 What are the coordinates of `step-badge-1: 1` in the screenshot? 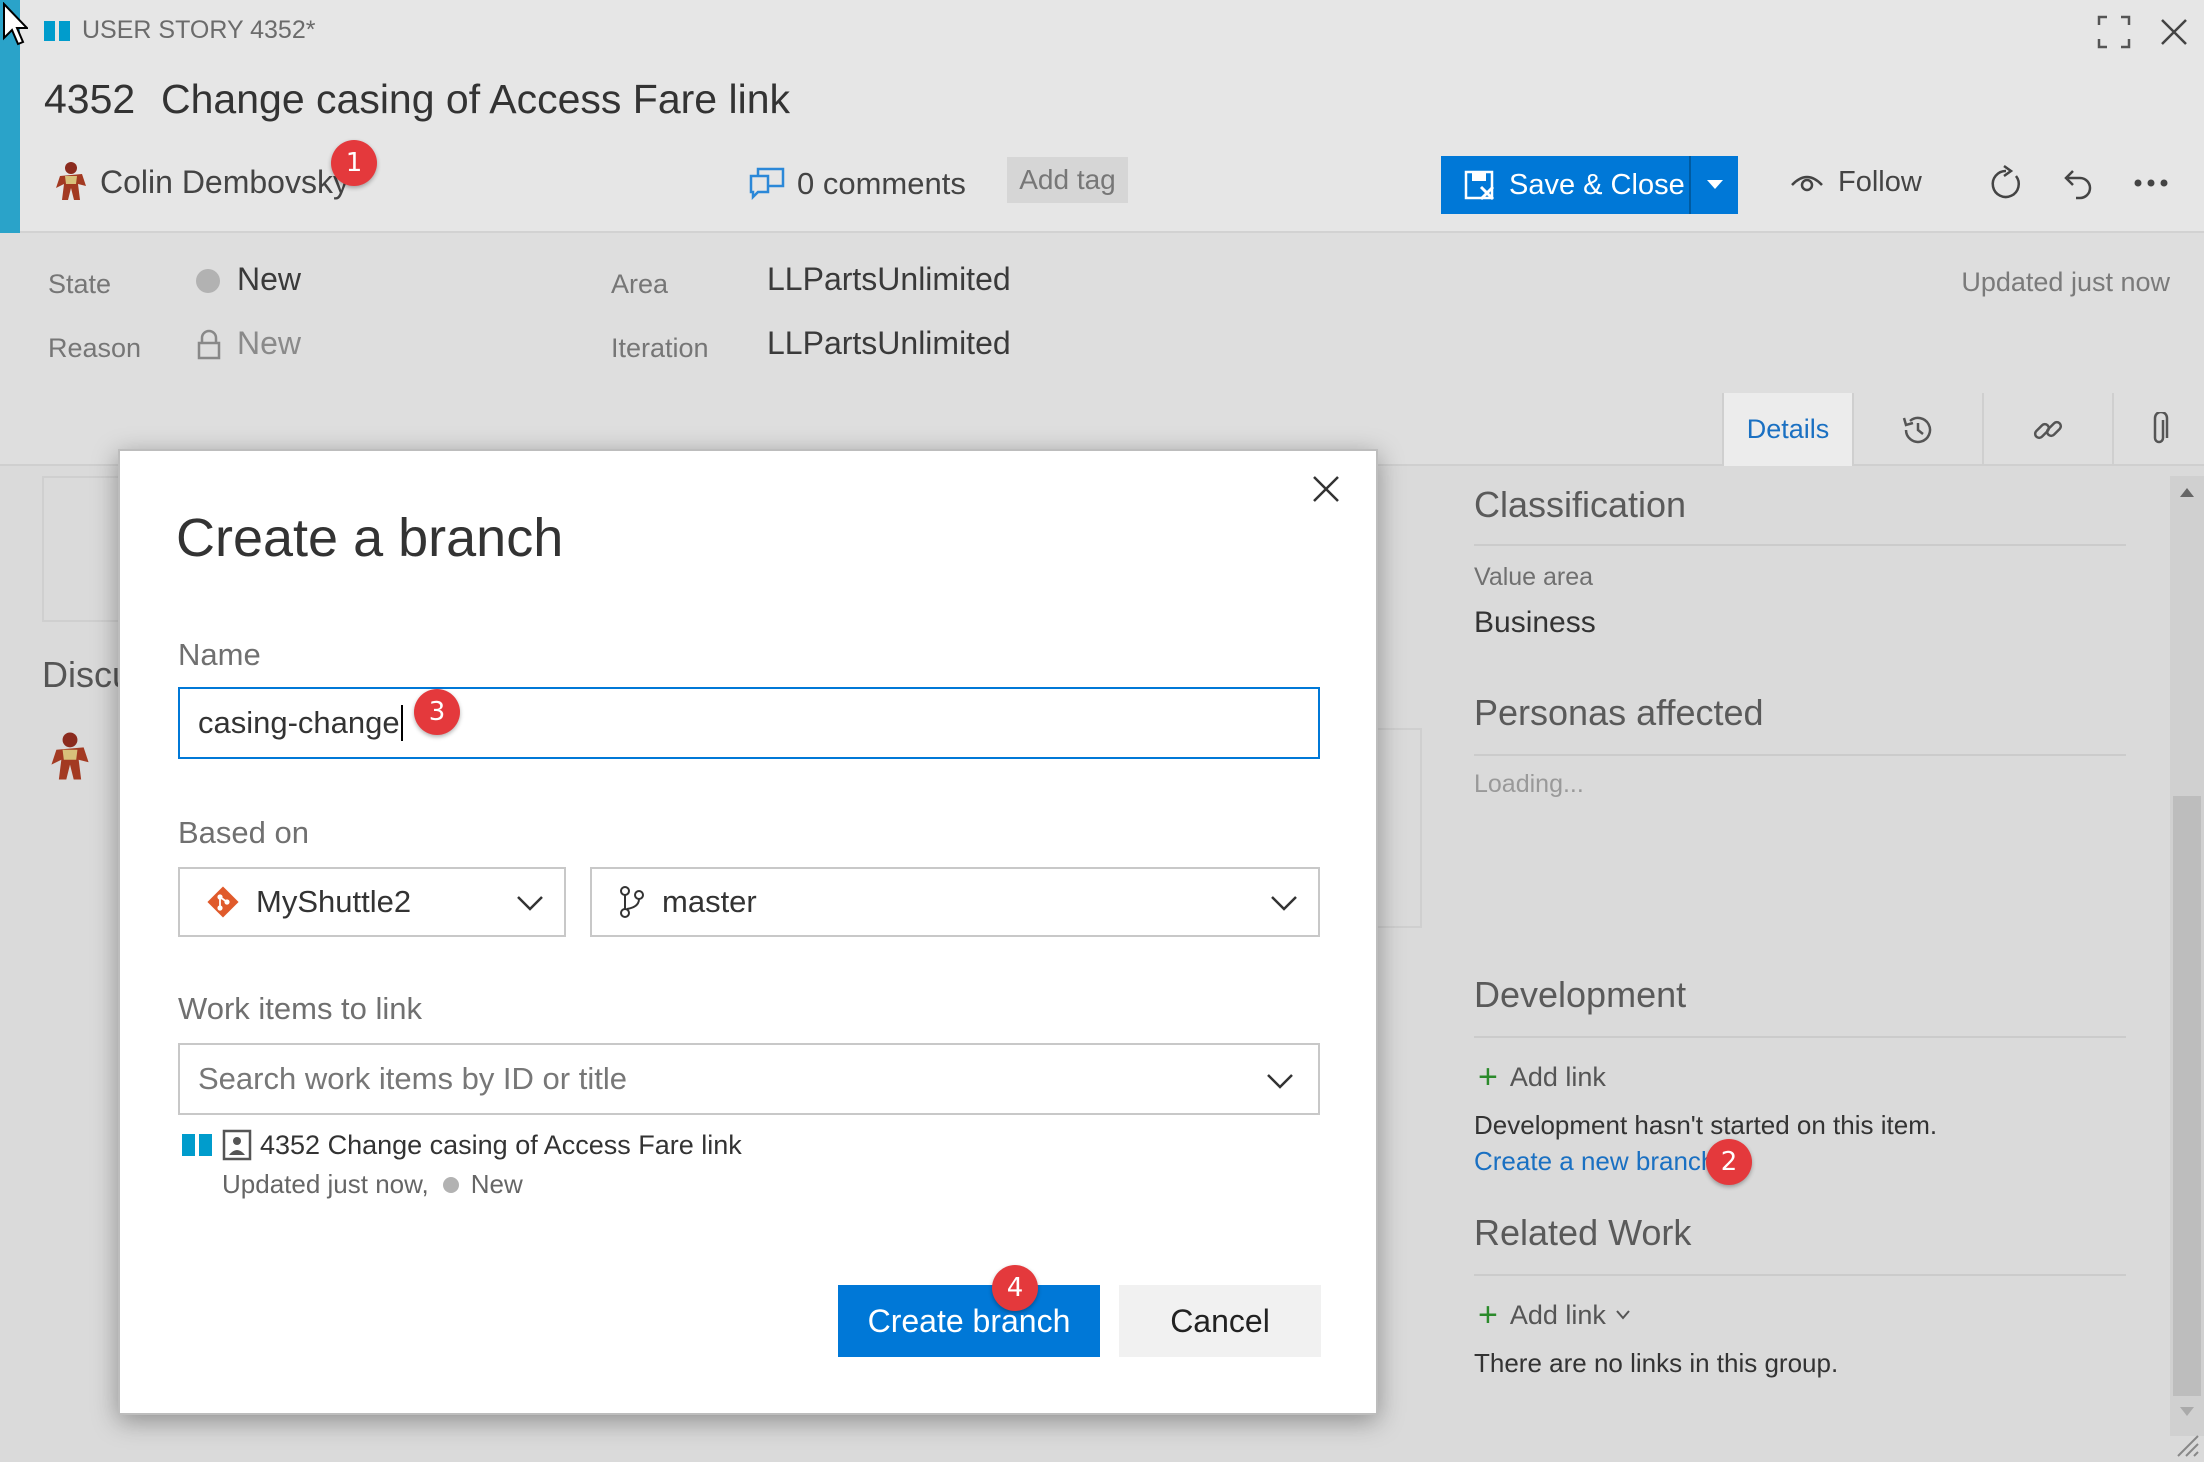 It's located at (354, 163).